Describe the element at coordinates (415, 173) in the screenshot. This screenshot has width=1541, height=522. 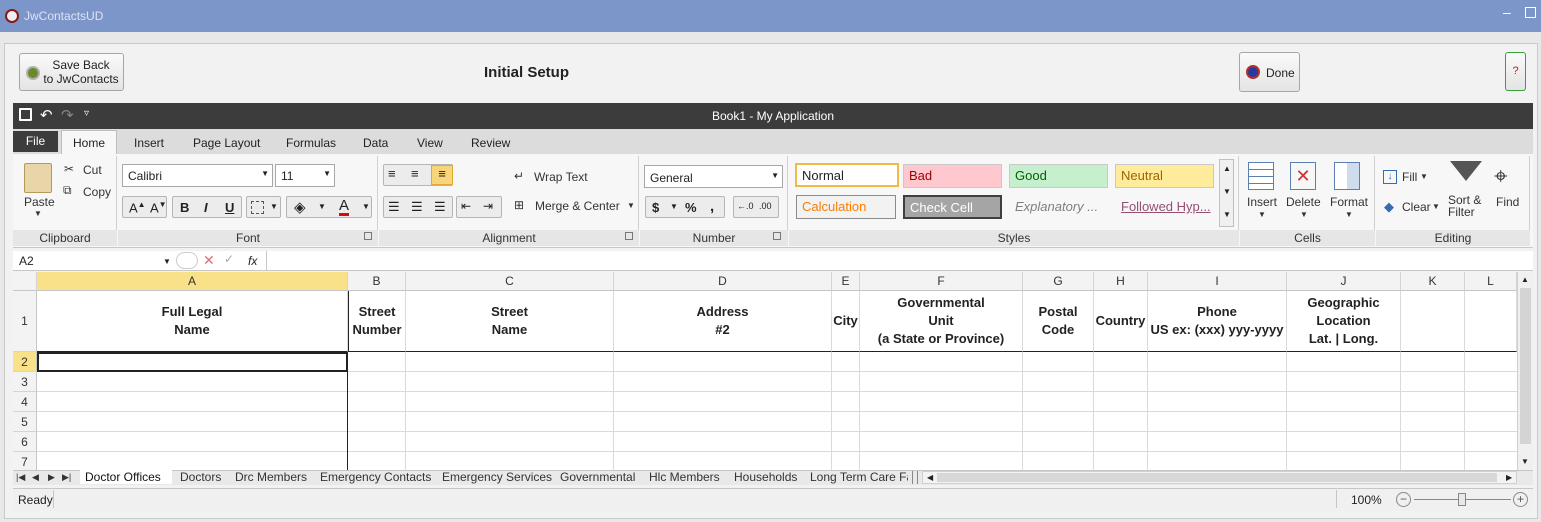
I see `align-middle-icon: ≡` at that location.